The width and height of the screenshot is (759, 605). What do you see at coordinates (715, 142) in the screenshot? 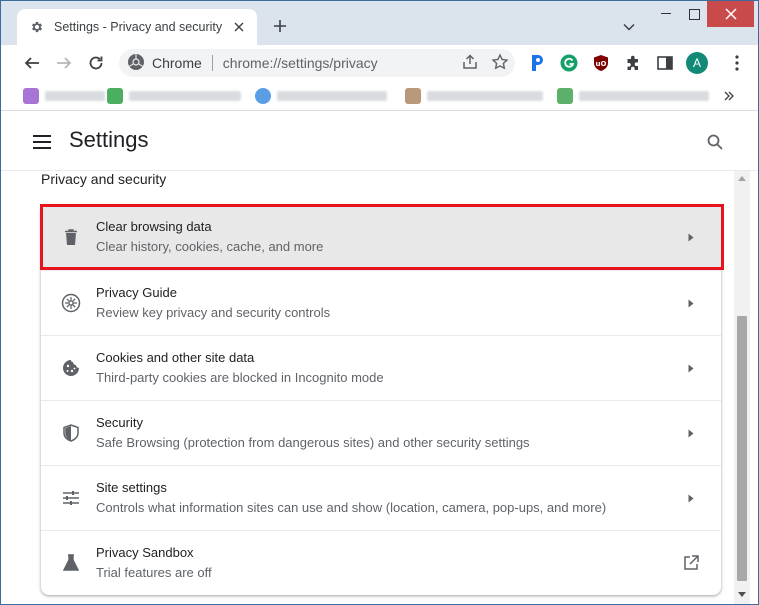
I see `search-icon` at bounding box center [715, 142].